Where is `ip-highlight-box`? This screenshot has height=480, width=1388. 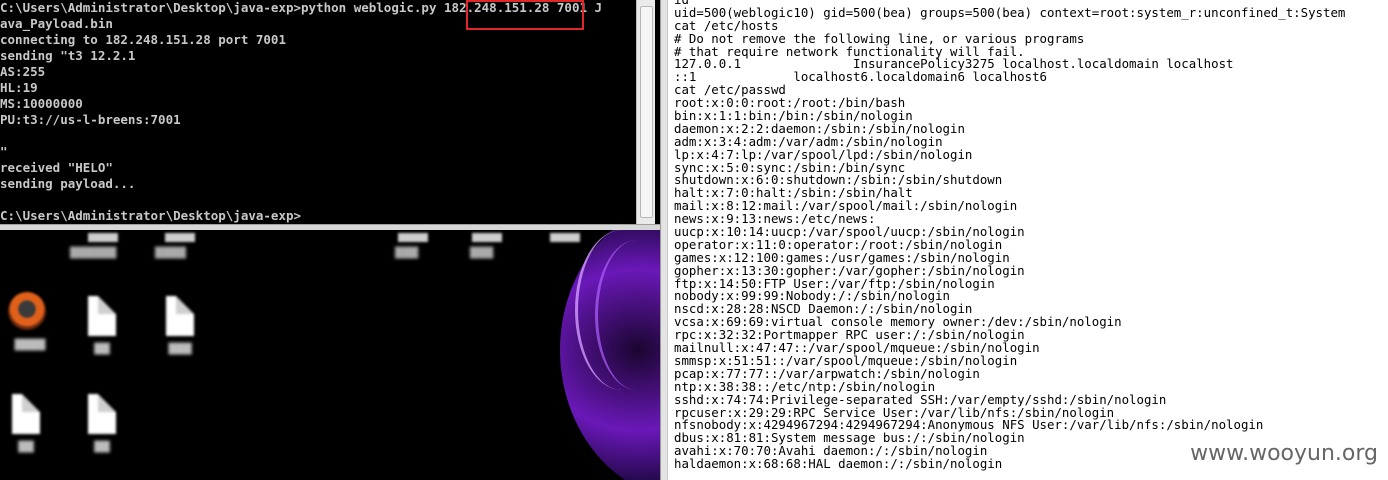 ip-highlight-box is located at coordinates (525, 15).